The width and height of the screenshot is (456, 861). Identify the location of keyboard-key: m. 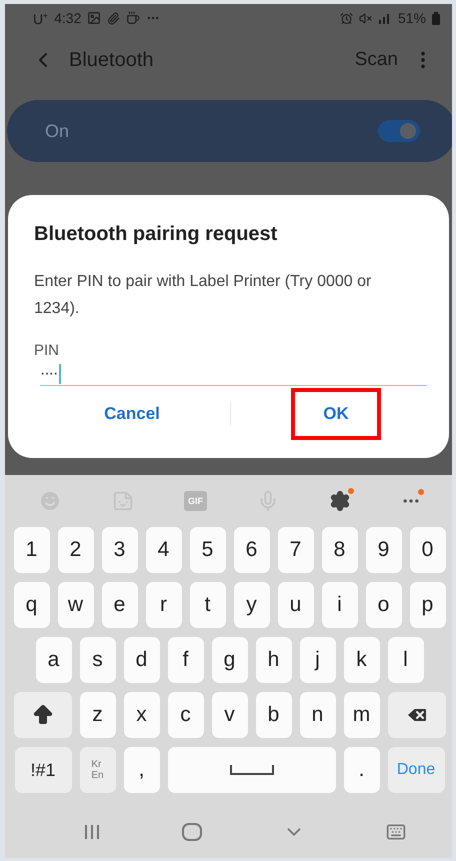
(362, 715).